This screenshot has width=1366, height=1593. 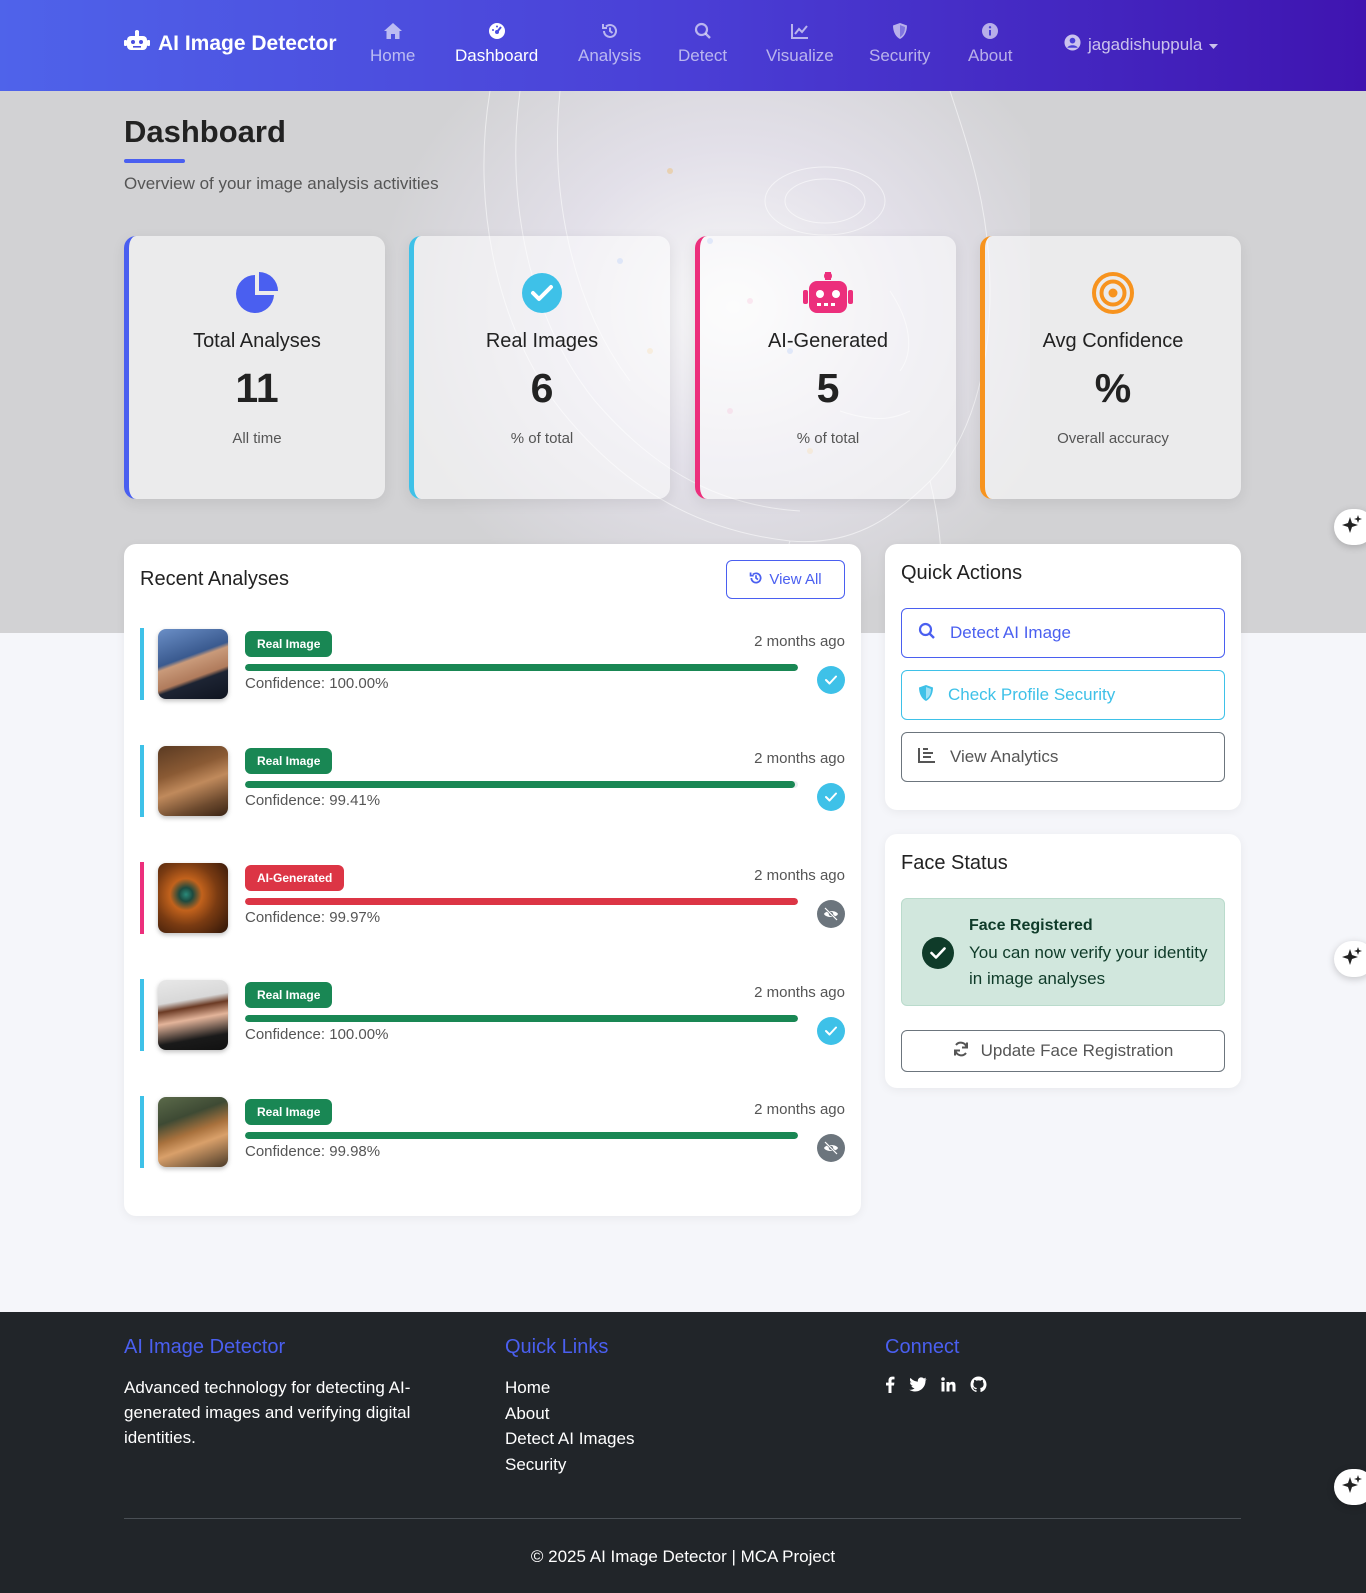 I want to click on detect-ai-image-button: Detect AI Image, so click(x=1063, y=633).